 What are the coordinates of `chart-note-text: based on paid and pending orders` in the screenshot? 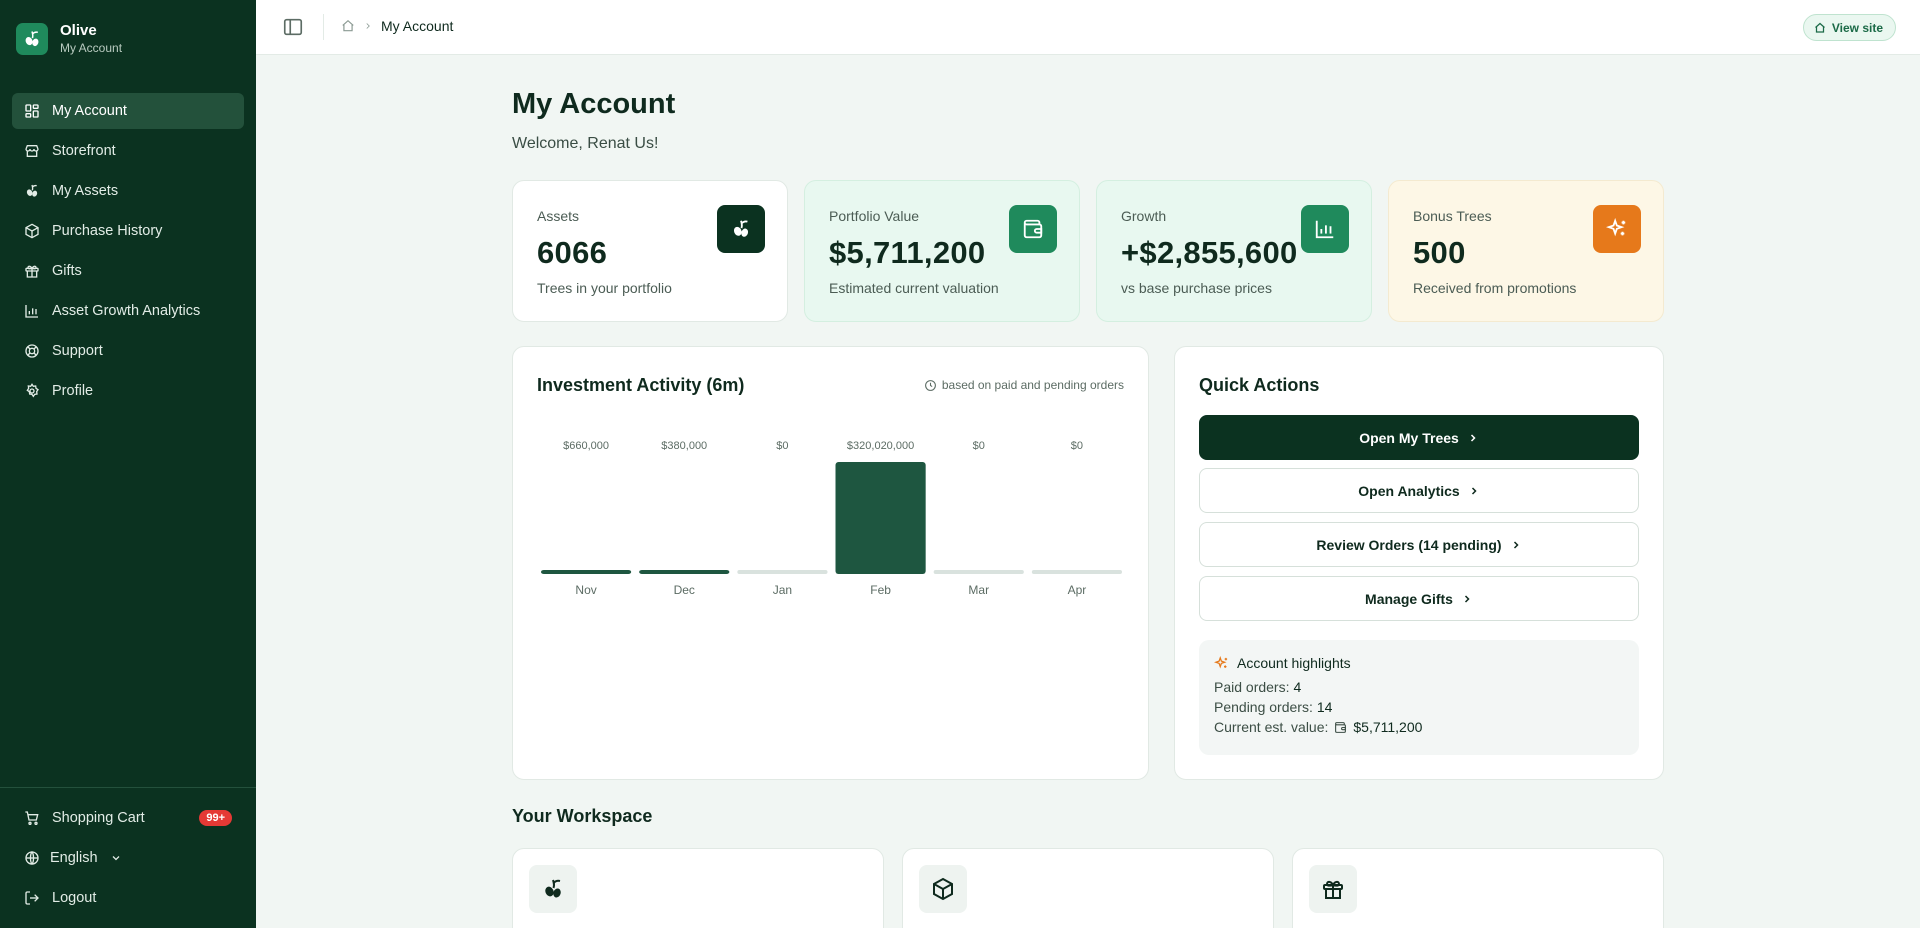 It's located at (1032, 385).